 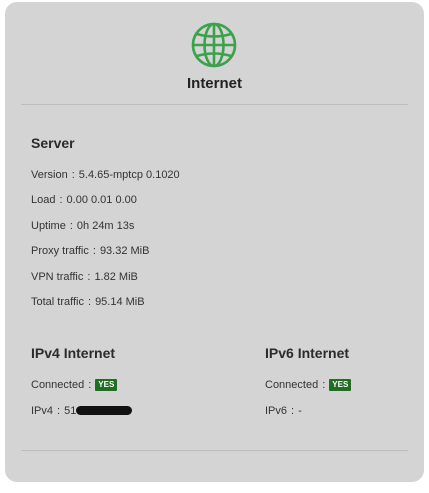 What do you see at coordinates (58, 385) in the screenshot?
I see `ipv4-connected-label: Connected` at bounding box center [58, 385].